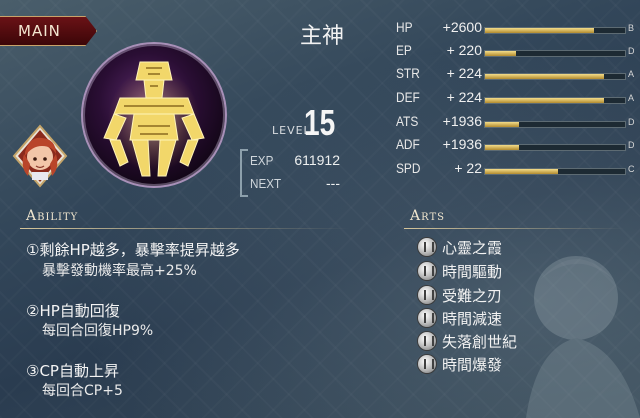 This screenshot has height=418, width=640. Describe the element at coordinates (631, 28) in the screenshot. I see `stat-grade: B` at that location.